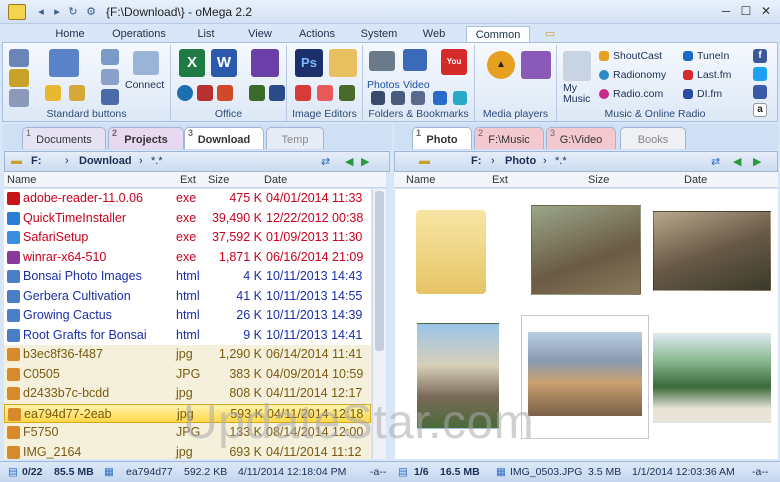 The height and width of the screenshot is (482, 780). I want to click on minimize-button: ─, so click(726, 12).